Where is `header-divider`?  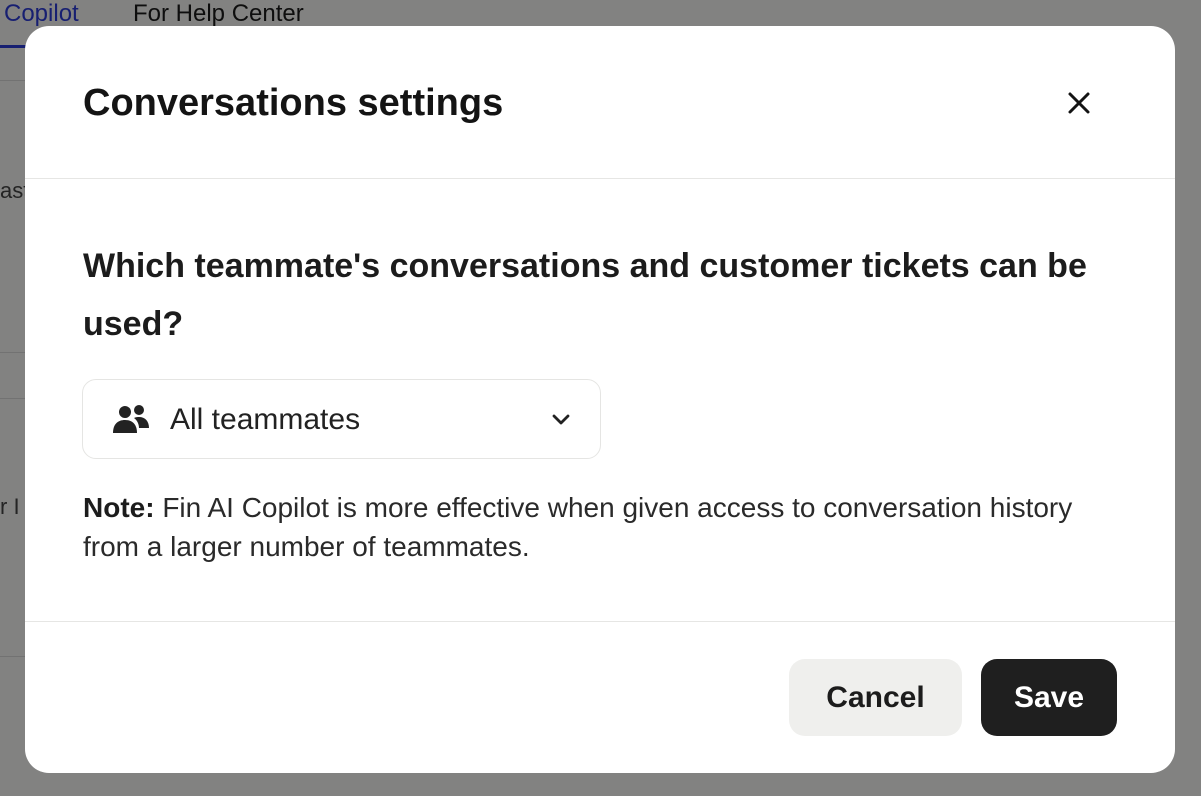
header-divider is located at coordinates (600, 178).